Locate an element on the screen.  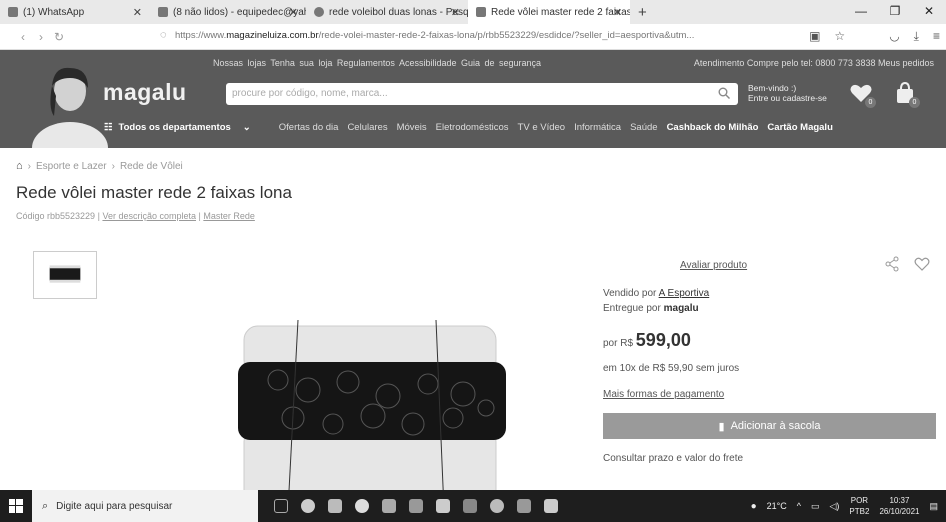
tab-title: rede voleibol duas lonas - Pesq is located at coordinates (398, 12).